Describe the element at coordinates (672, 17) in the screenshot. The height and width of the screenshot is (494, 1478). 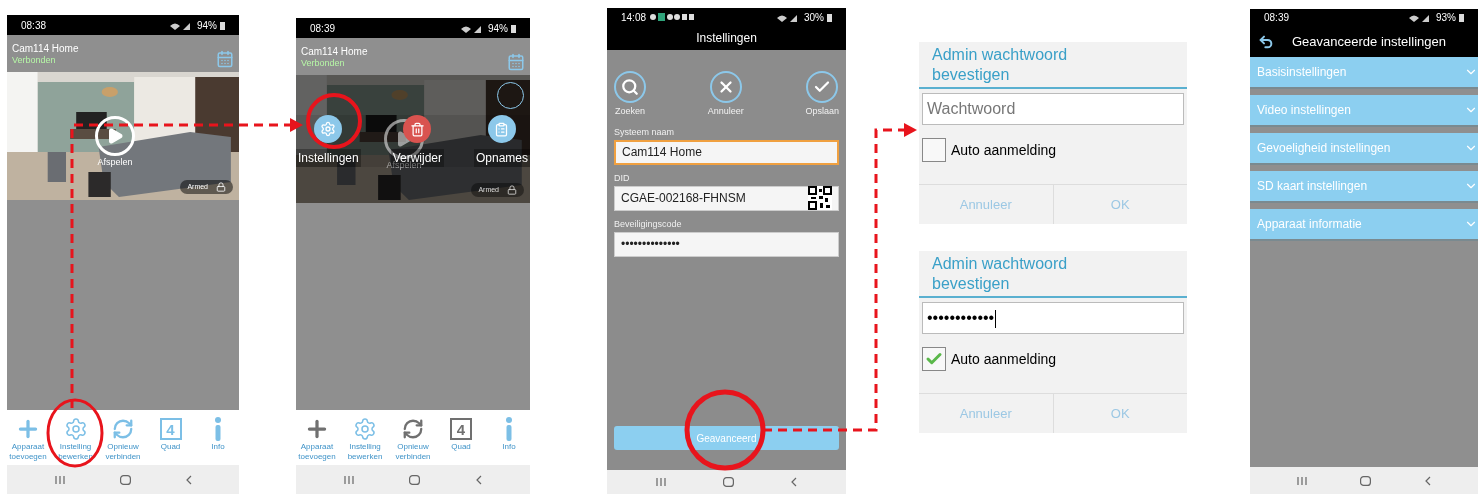
I see `notification-icons-drawing` at that location.